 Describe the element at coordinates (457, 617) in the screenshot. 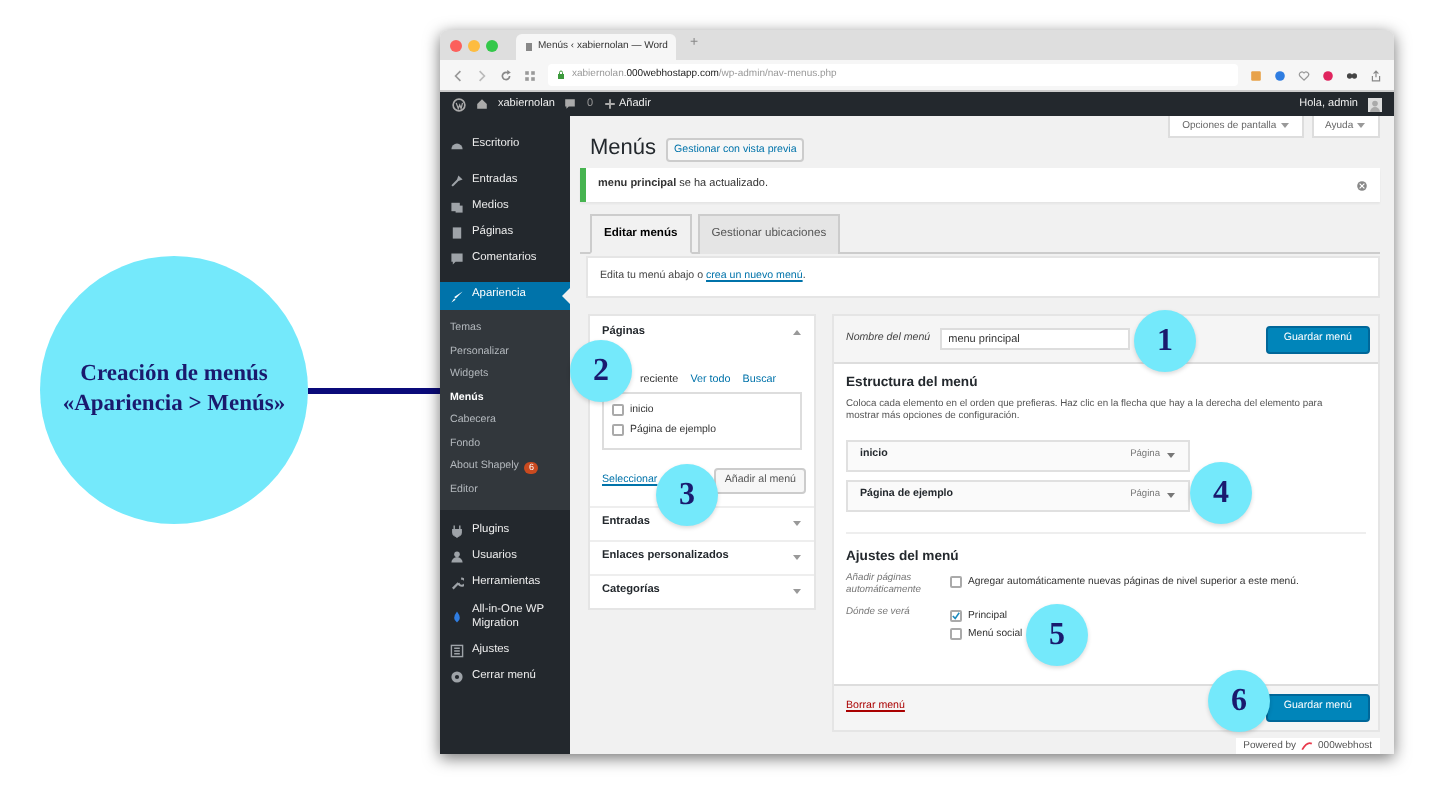

I see `drop-icon` at that location.